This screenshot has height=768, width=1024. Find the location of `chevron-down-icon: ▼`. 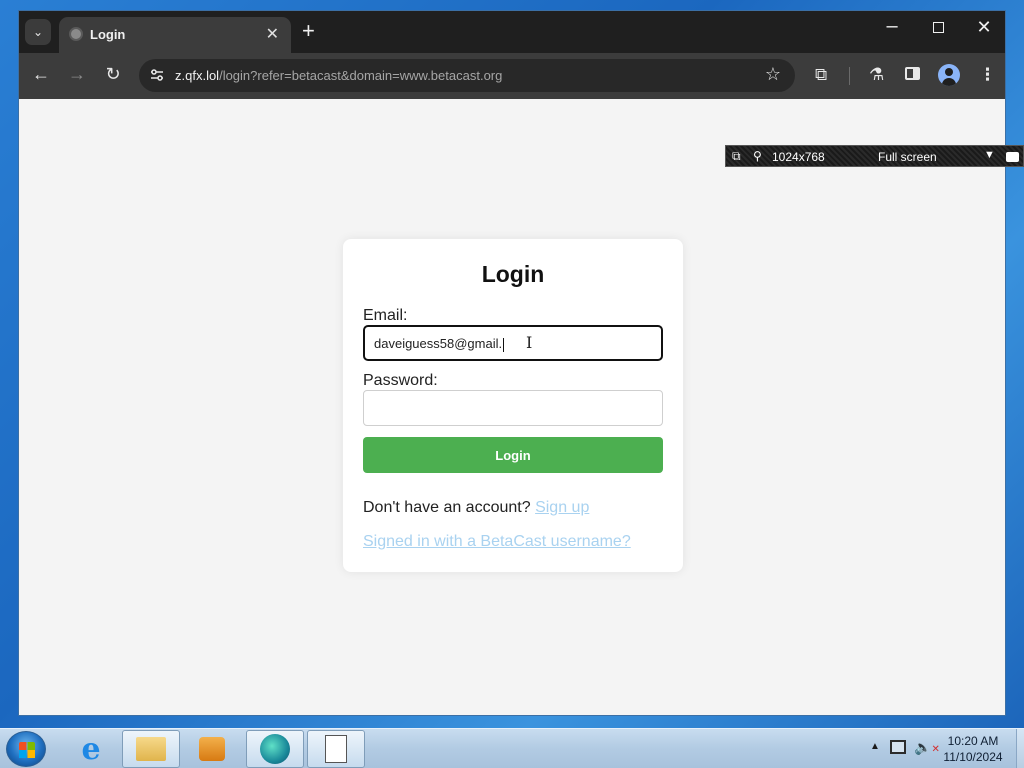

chevron-down-icon: ▼ is located at coordinates (989, 155).